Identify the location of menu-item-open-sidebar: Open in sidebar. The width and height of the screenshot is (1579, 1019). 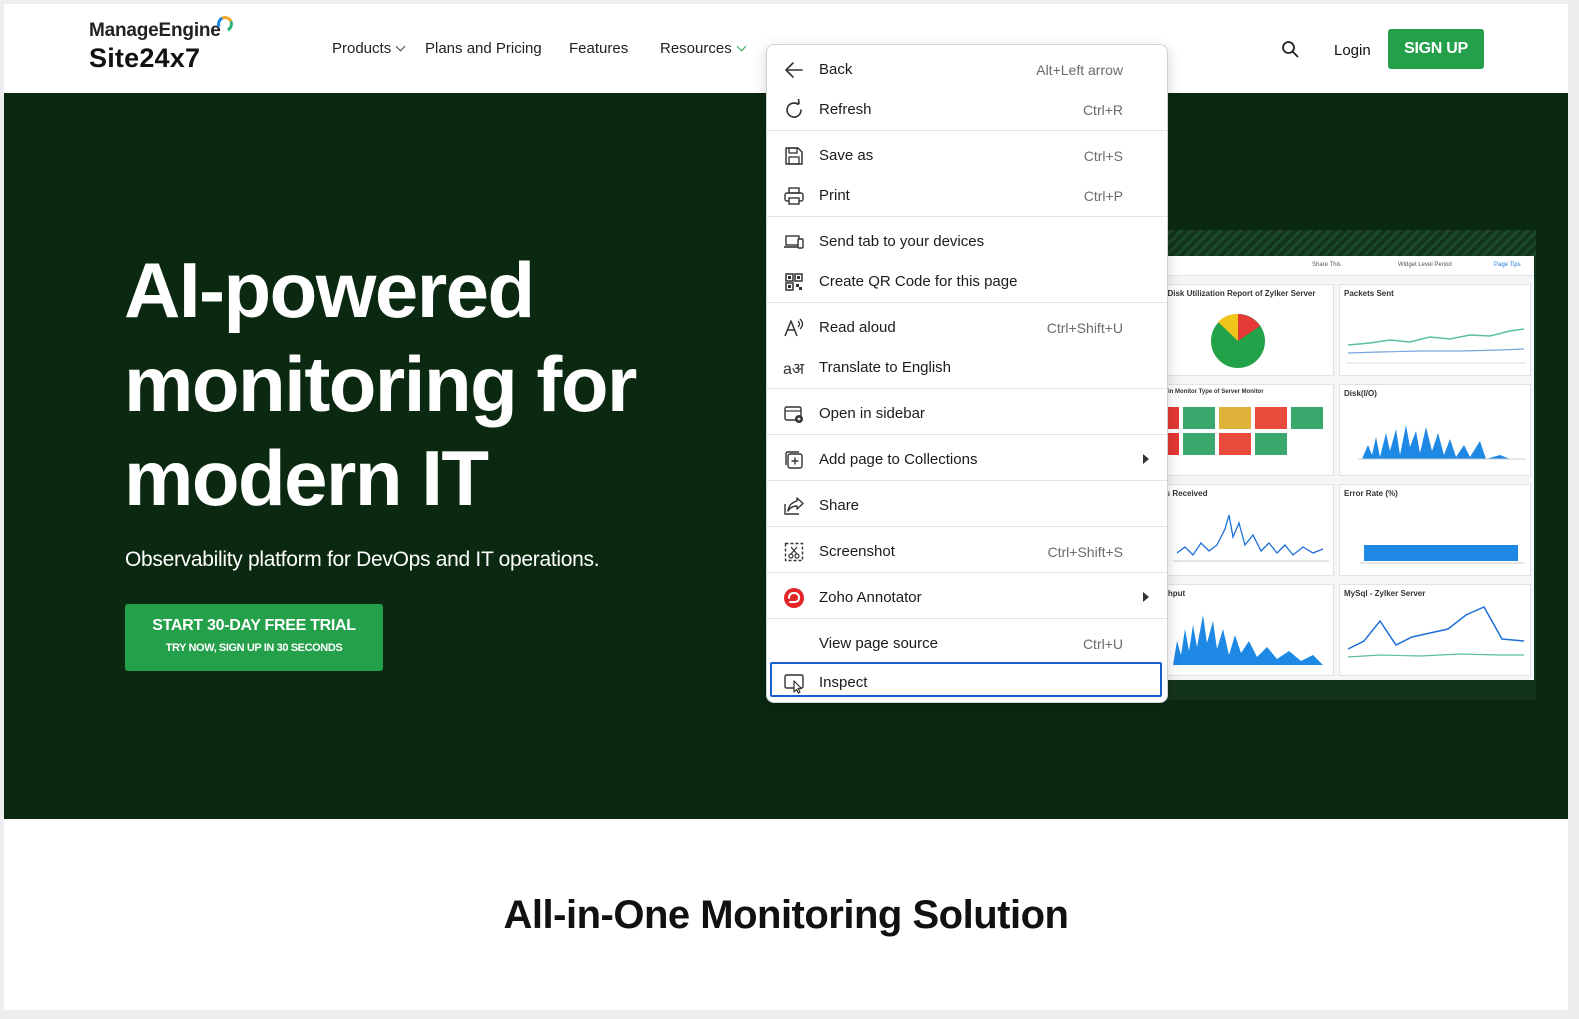
(967, 413).